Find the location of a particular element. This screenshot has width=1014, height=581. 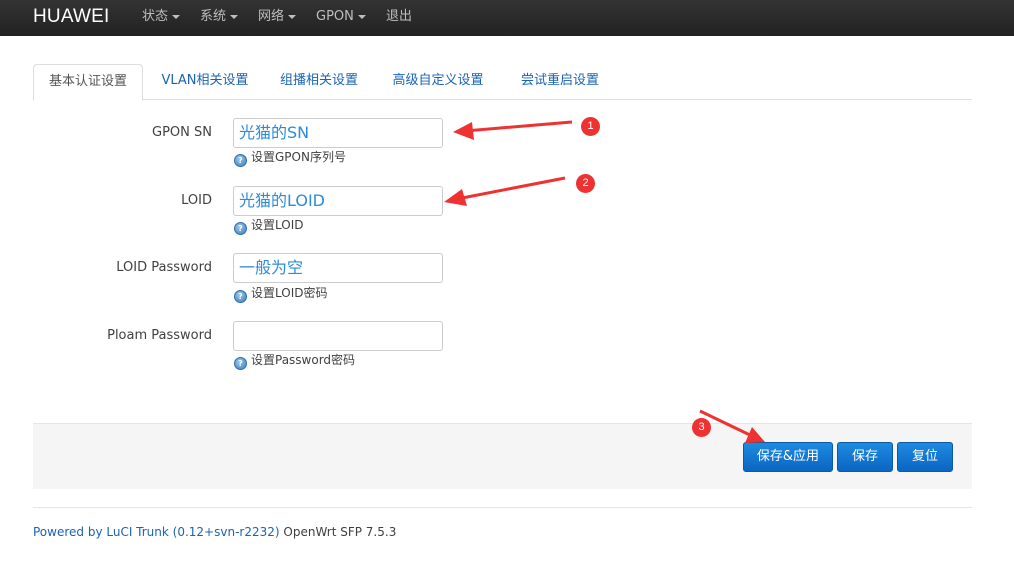

nav-item-network: 网络 is located at coordinates (277, 18).